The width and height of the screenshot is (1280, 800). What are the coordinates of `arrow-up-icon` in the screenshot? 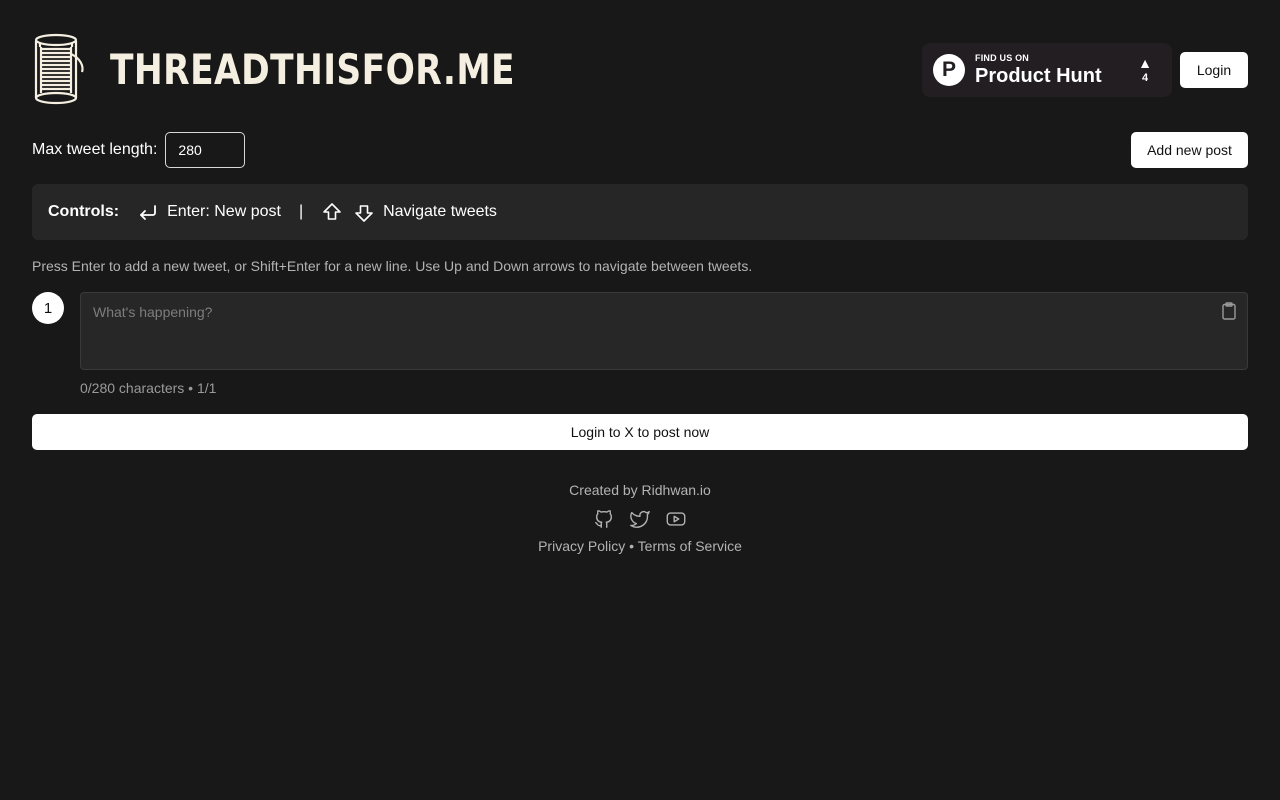 It's located at (332, 212).